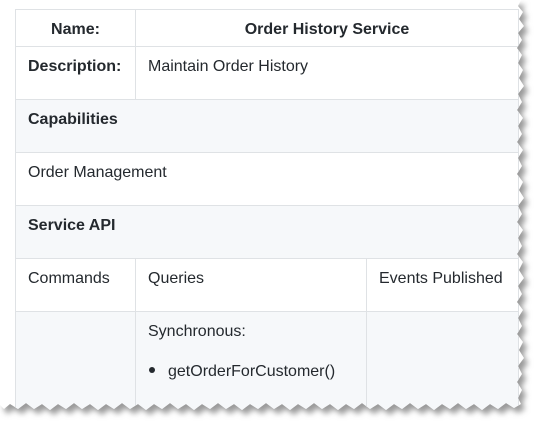 This screenshot has width=536, height=425. Describe the element at coordinates (228, 66) in the screenshot. I see `description-value: Maintain Order History` at that location.